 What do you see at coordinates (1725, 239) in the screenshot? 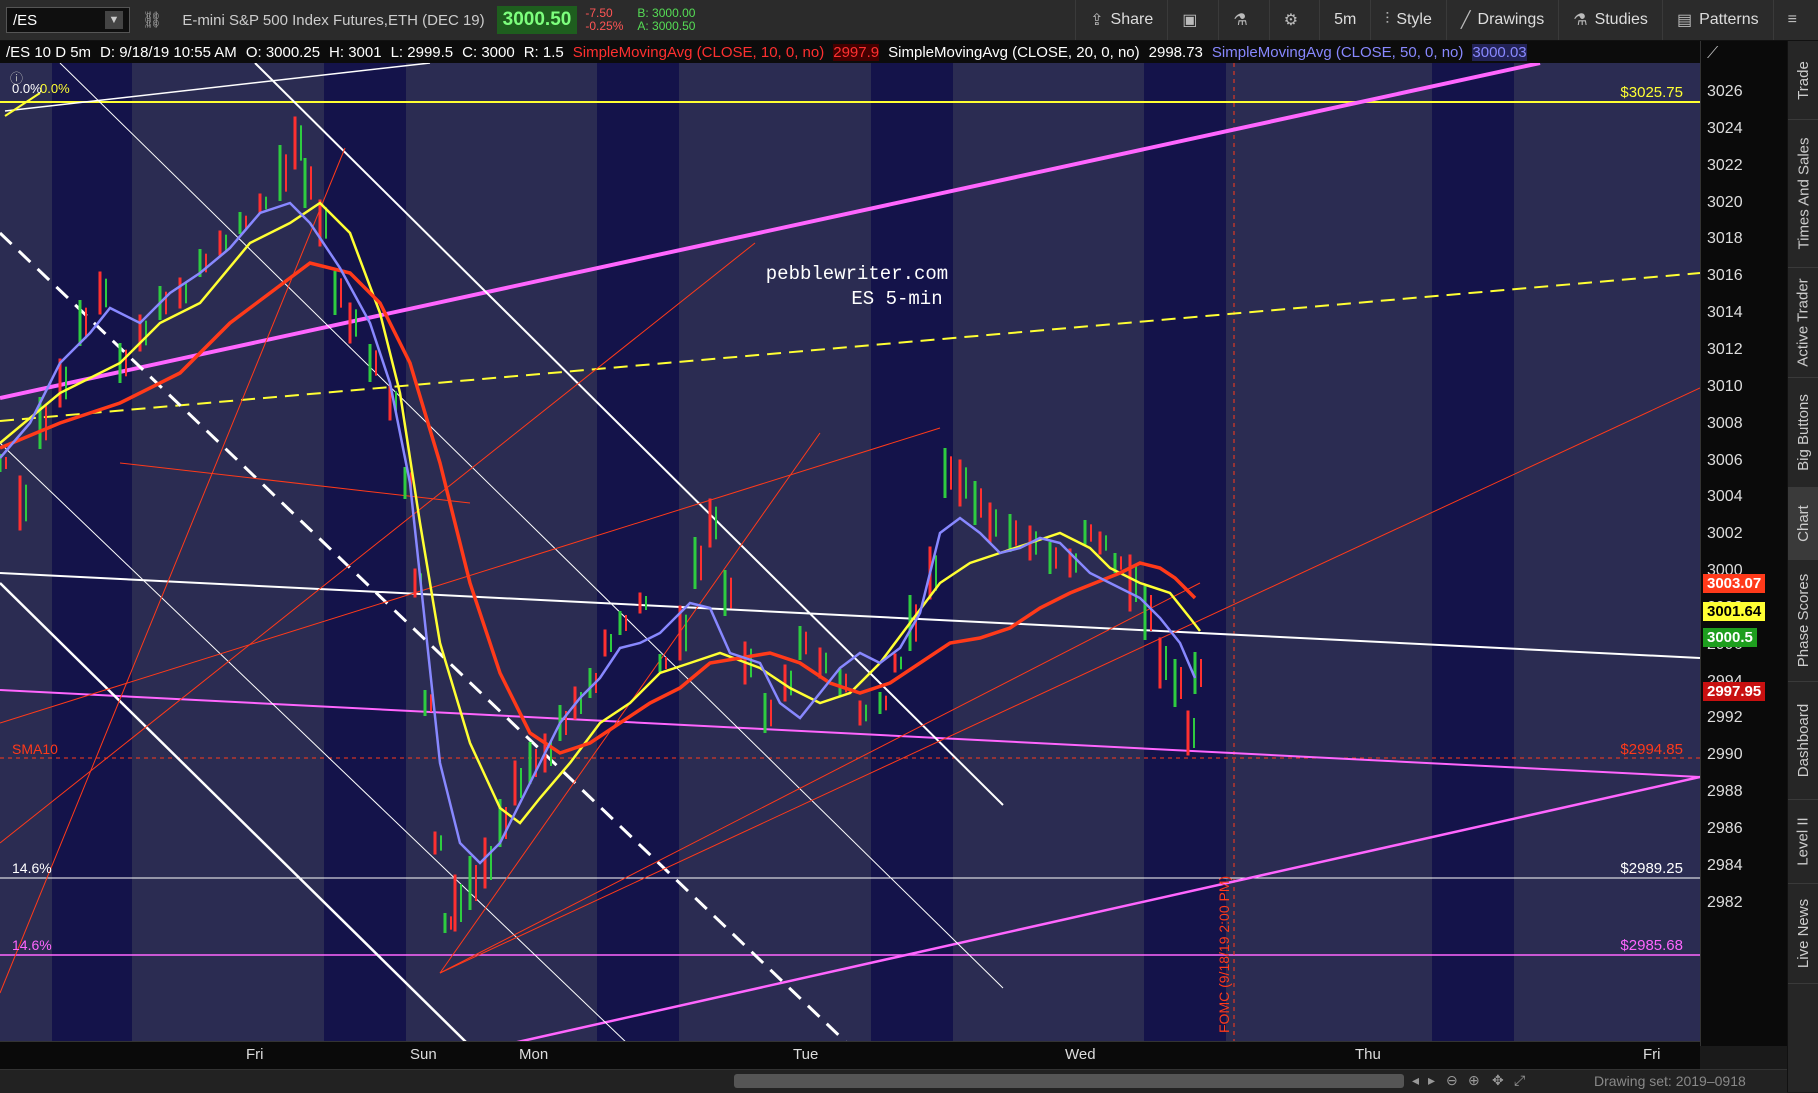
I see `price-tick-label: 3018` at bounding box center [1725, 239].